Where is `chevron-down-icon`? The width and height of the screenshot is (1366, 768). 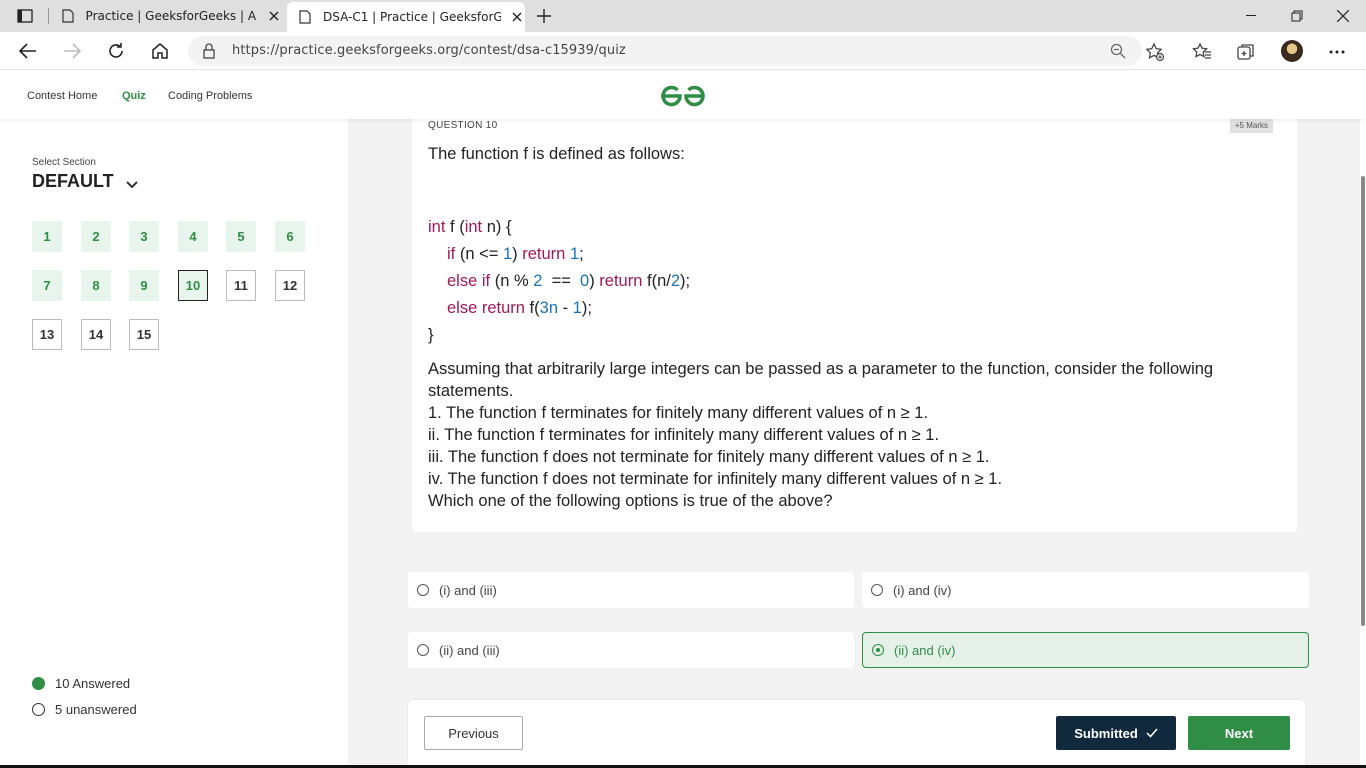
chevron-down-icon is located at coordinates (131, 183).